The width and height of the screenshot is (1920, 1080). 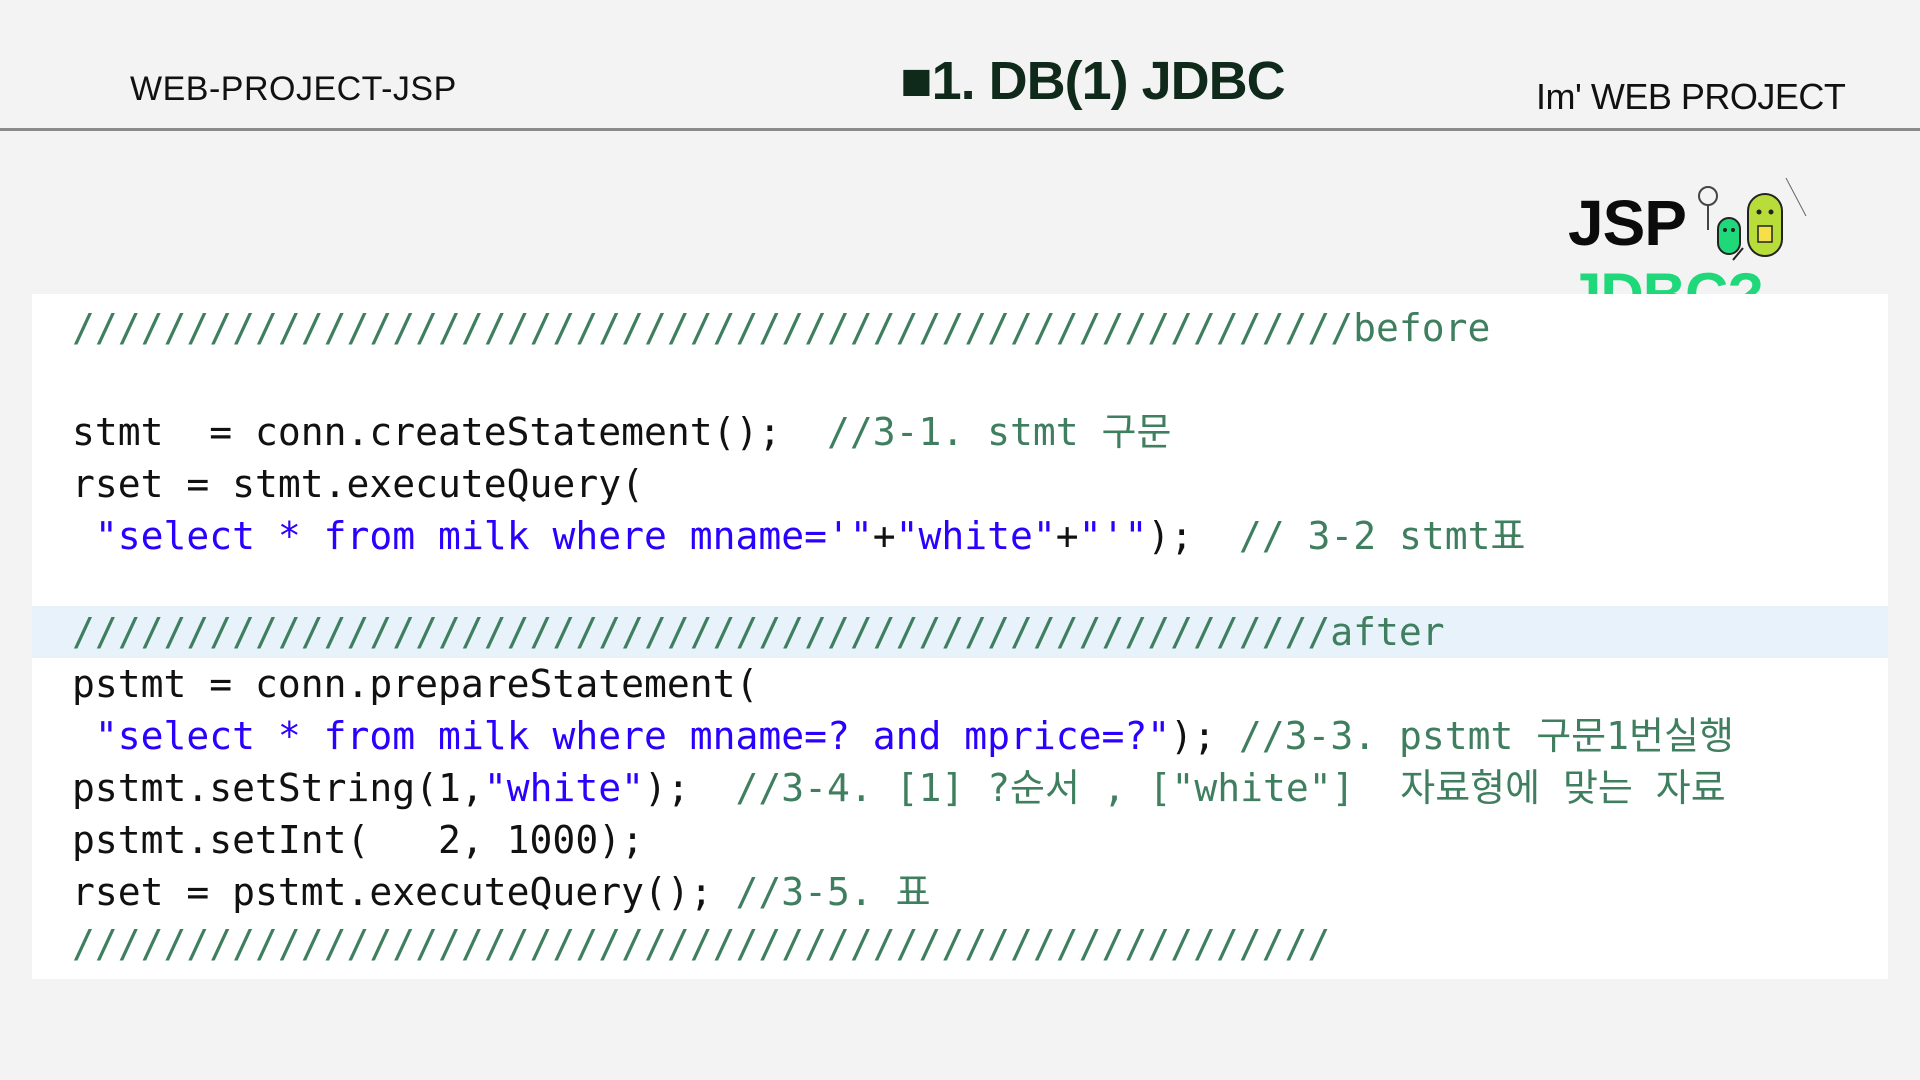 I want to click on mascot-icon, so click(x=1752, y=219).